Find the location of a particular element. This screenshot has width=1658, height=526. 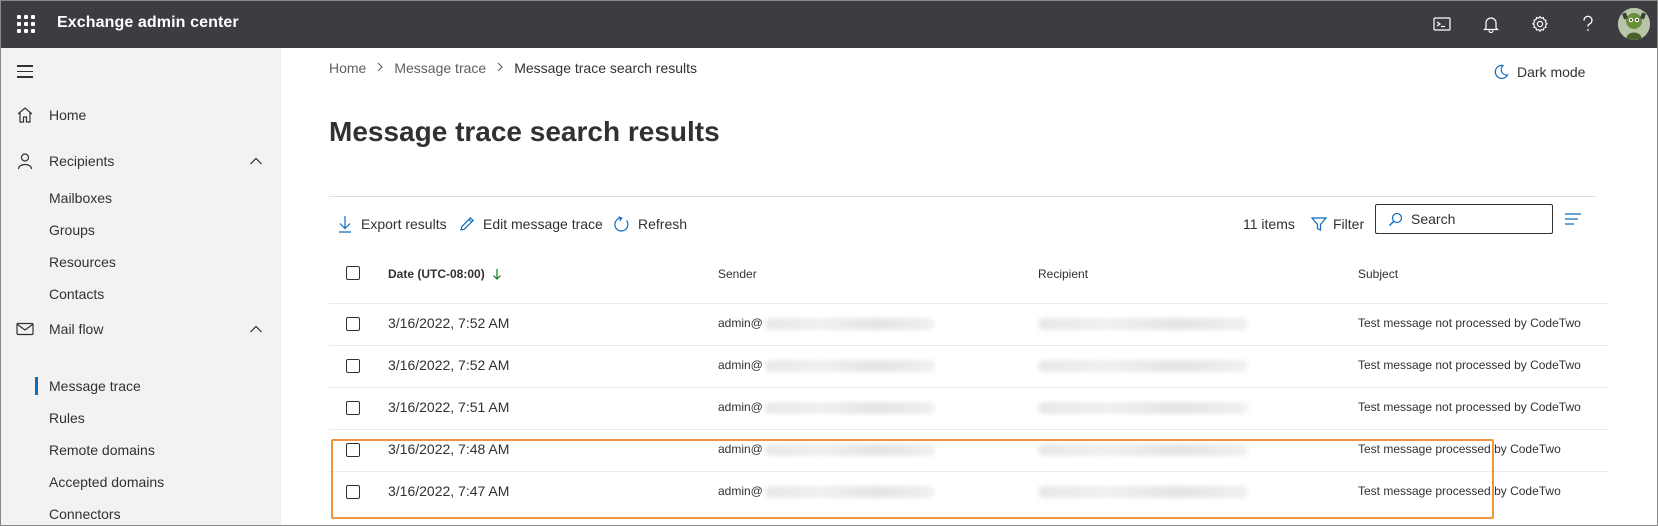

export-results-button: Export results is located at coordinates (392, 224).